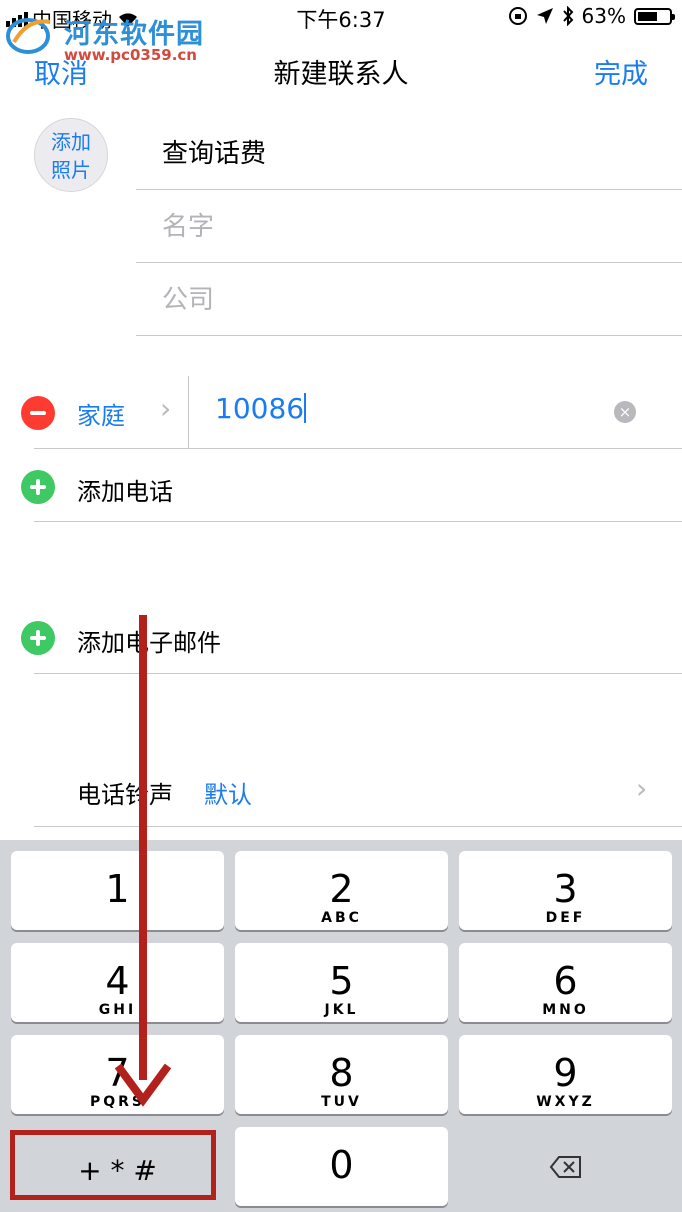 This screenshot has height=1212, width=682. Describe the element at coordinates (38, 487) in the screenshot. I see `add-phone-icon` at that location.